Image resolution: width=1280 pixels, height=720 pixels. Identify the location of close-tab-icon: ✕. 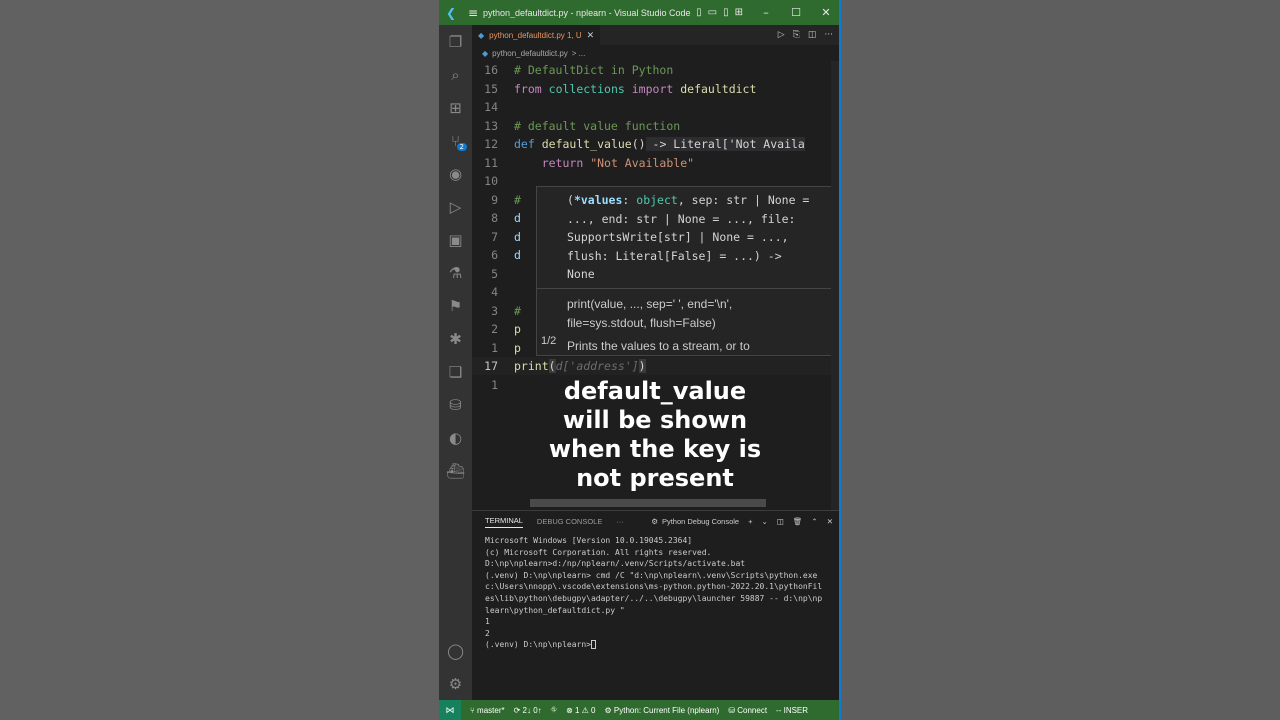
(591, 35).